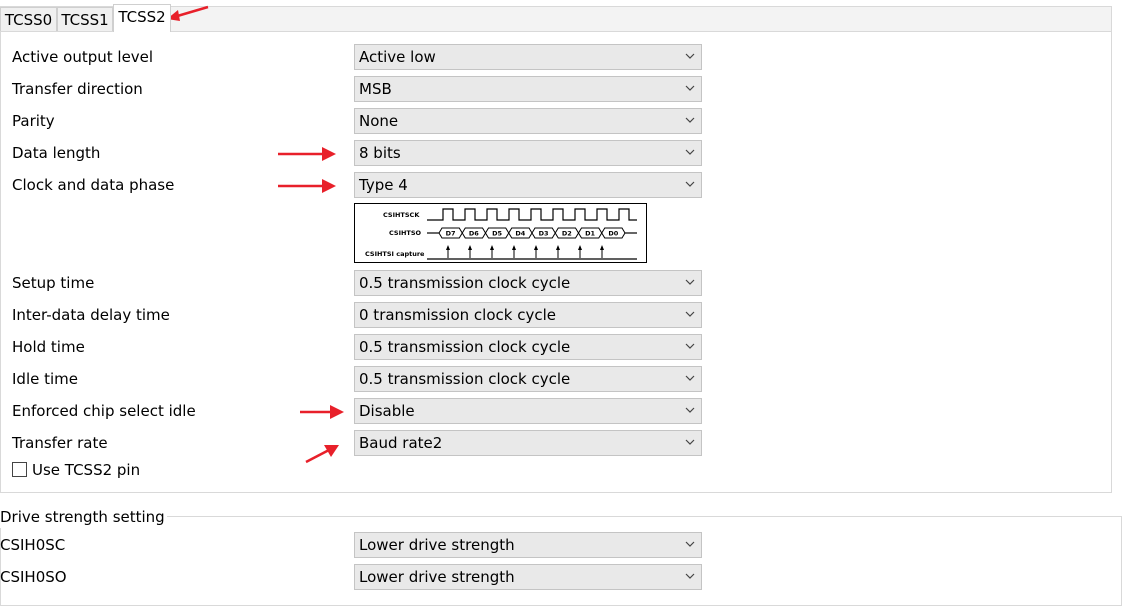 The width and height of the screenshot is (1139, 606). I want to click on drive-strength-title: Drive strength setting, so click(83, 517).